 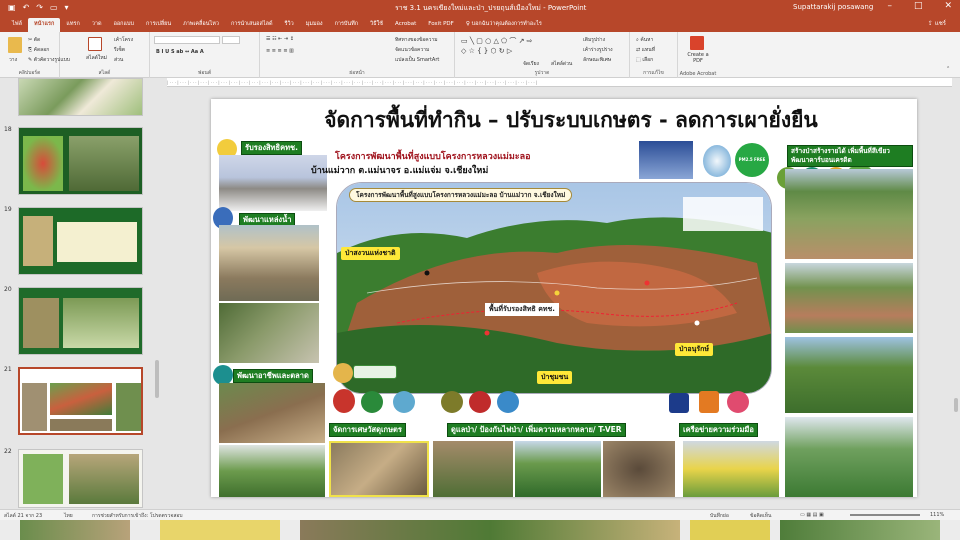 I want to click on copy-button: ⎘ คัดลอก, so click(x=38, y=50).